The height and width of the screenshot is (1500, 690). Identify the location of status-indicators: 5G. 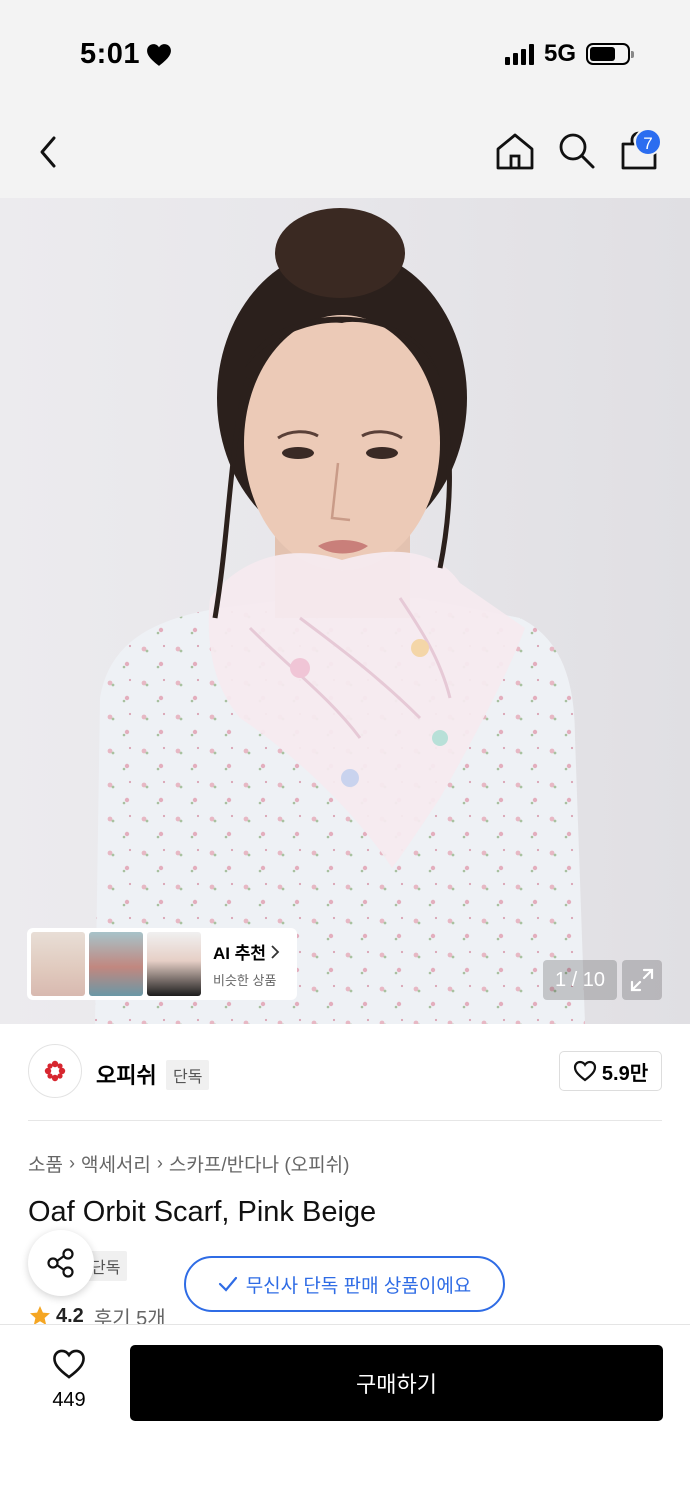
(569, 54).